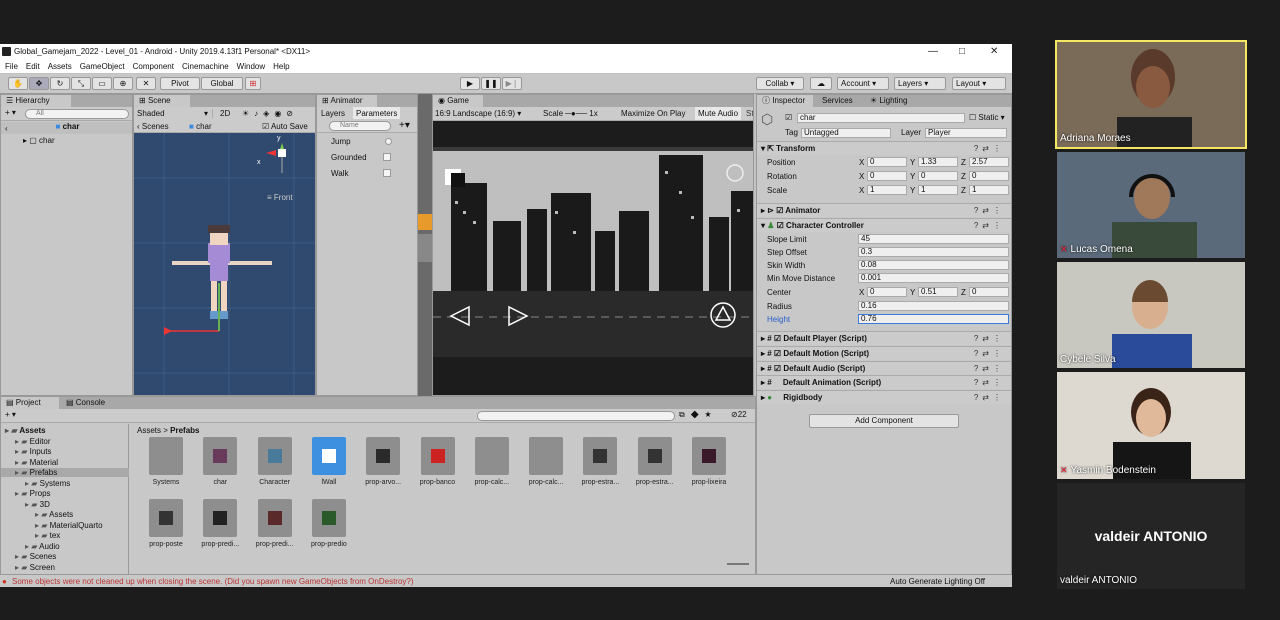 This screenshot has width=1280, height=620. Describe the element at coordinates (653, 113) in the screenshot. I see `maximize-on-play-toggle: Maximize On Play` at that location.